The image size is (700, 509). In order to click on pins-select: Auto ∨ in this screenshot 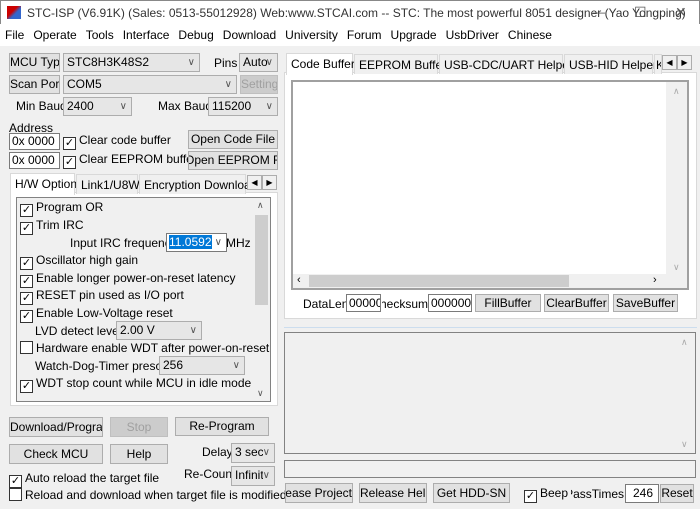, I will do `click(258, 62)`.